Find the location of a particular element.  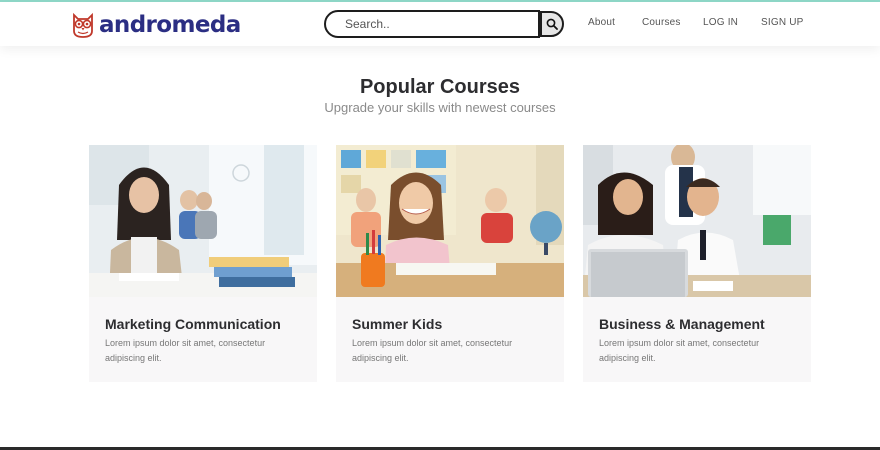

nav-courses-link: Courses is located at coordinates (661, 22).